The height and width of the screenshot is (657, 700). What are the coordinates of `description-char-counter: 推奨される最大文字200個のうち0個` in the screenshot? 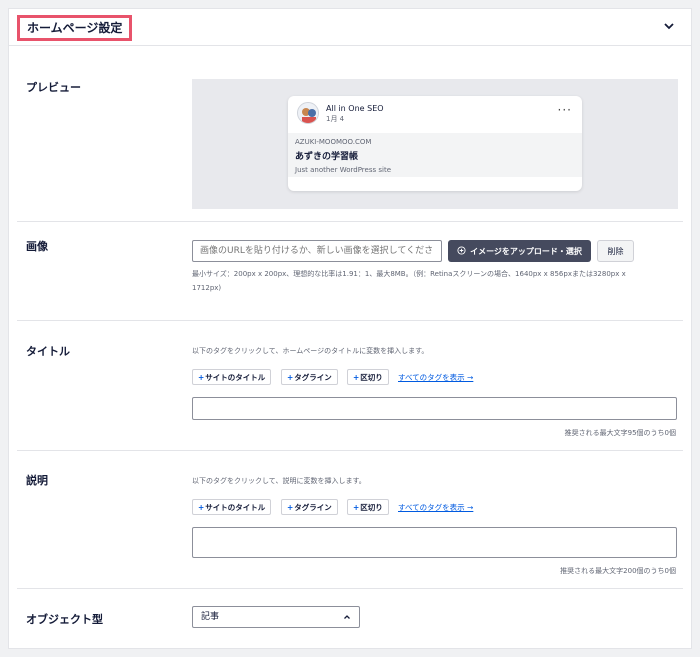 It's located at (618, 571).